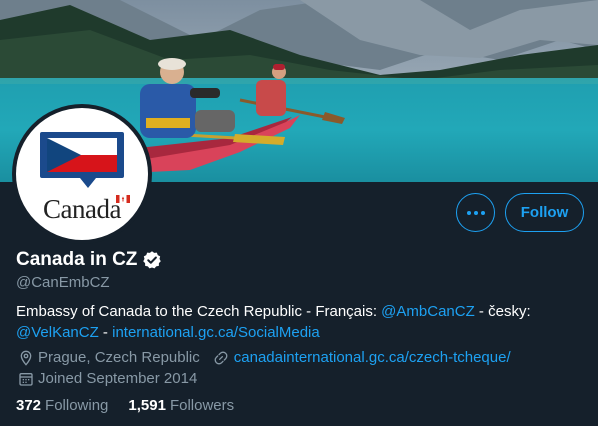 The image size is (598, 426). I want to click on location-pin-icon, so click(25, 357).